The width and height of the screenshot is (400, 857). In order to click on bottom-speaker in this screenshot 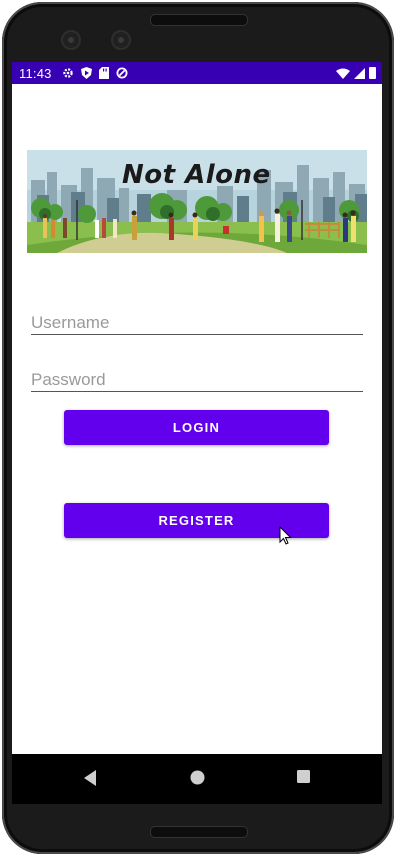, I will do `click(199, 832)`.